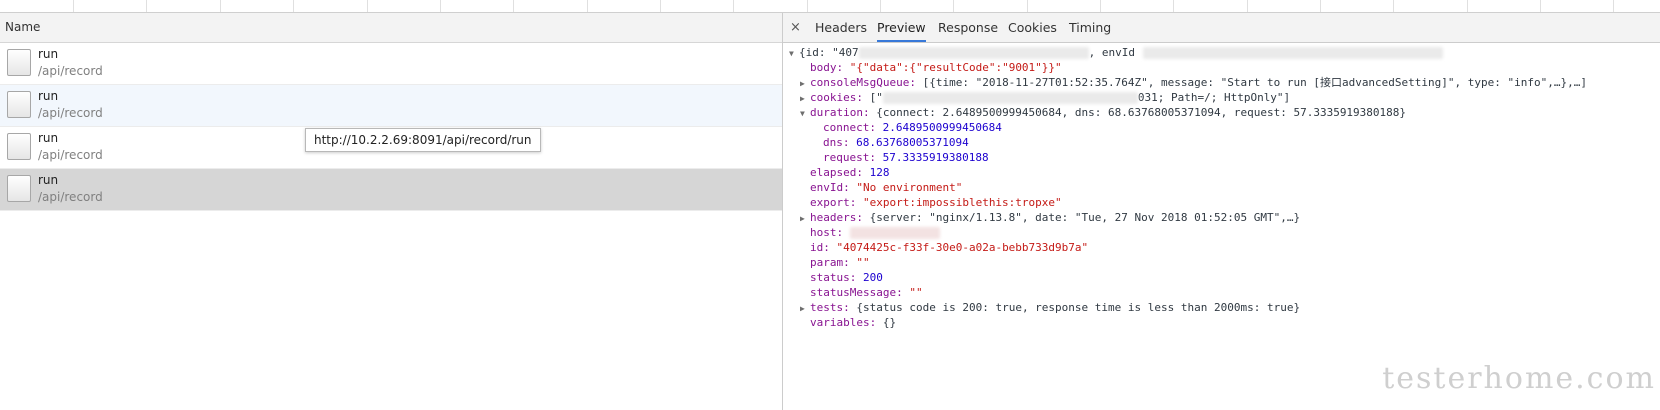 The width and height of the screenshot is (1660, 410). Describe the element at coordinates (968, 27) in the screenshot. I see `tab-response: Response` at that location.